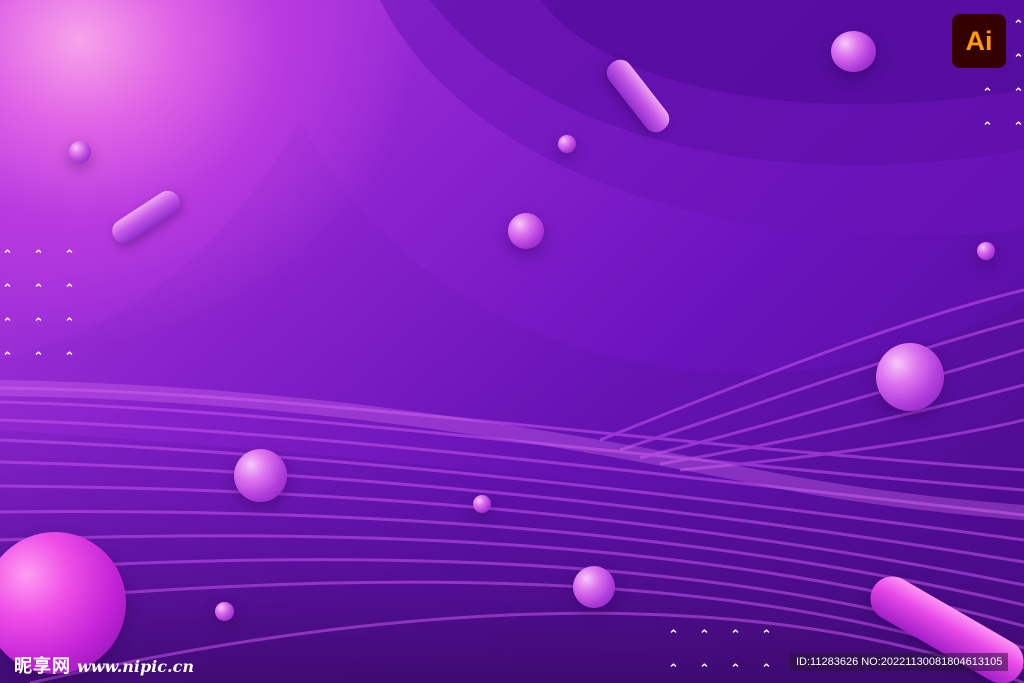 The height and width of the screenshot is (683, 1024). I want to click on watermark-id-text: ID:11283626 NO:20221130081804613105, so click(899, 662).